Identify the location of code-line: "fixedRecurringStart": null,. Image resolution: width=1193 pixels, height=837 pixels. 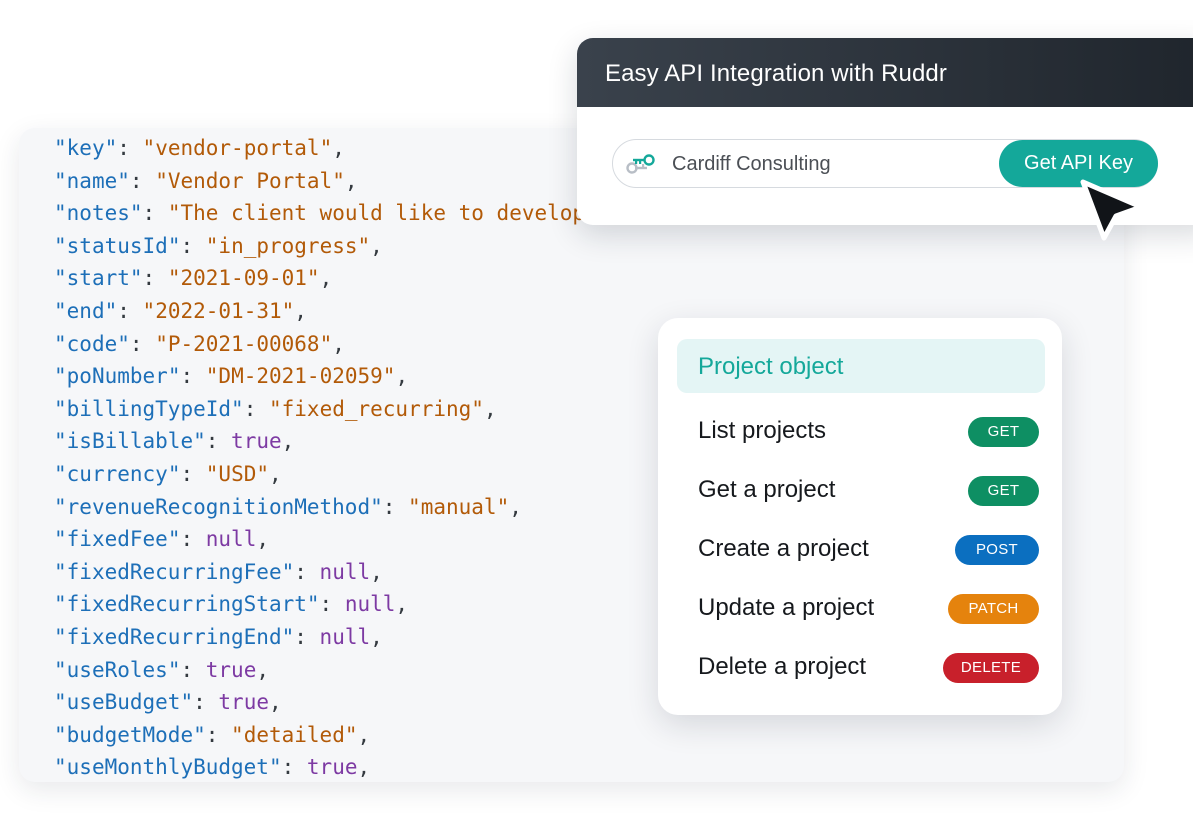
(319, 604).